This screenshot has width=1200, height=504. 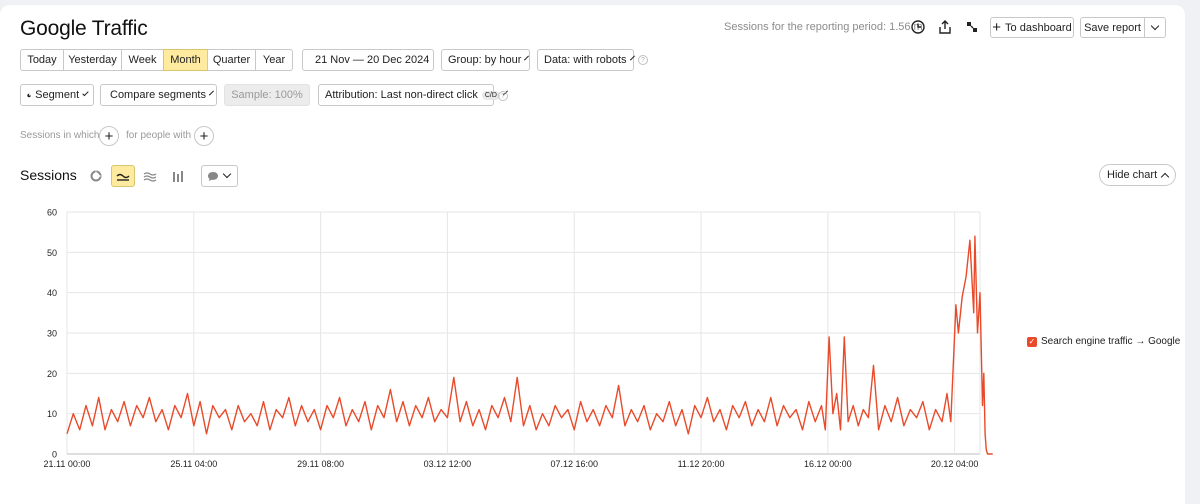 What do you see at coordinates (1032, 341) in the screenshot?
I see `legend-checkbox: ✓` at bounding box center [1032, 341].